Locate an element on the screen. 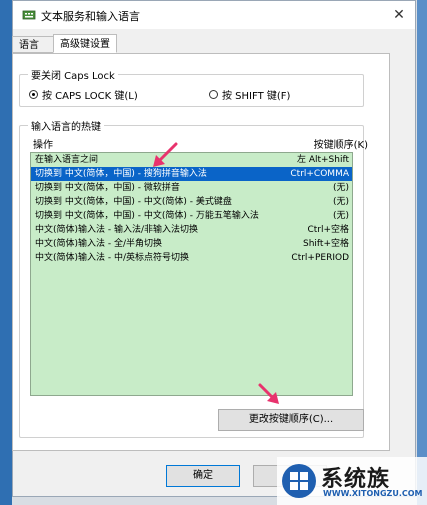 Image resolution: width=427 pixels, height=505 pixels. title-bar: 文本服务和输入语言 ✕ is located at coordinates (214, 15).